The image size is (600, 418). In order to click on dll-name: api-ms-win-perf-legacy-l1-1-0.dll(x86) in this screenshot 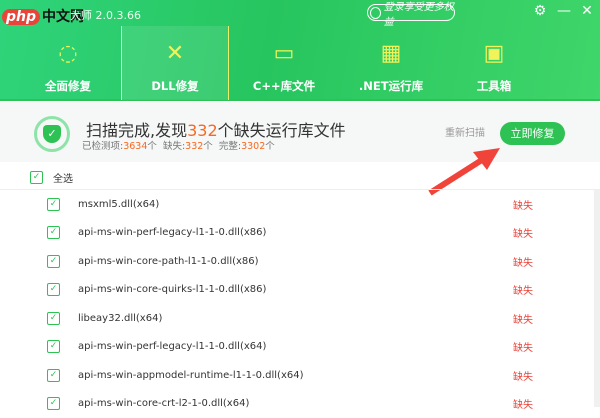, I will do `click(172, 232)`.